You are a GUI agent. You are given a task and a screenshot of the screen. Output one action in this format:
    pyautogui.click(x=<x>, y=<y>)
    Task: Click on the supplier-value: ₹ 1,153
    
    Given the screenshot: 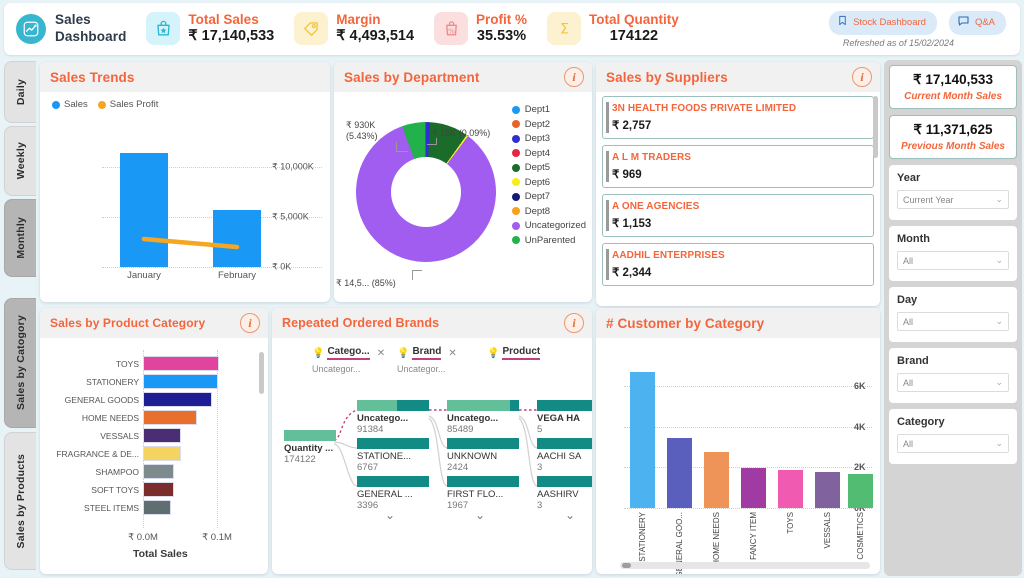 What is the action you would take?
    pyautogui.click(x=632, y=224)
    